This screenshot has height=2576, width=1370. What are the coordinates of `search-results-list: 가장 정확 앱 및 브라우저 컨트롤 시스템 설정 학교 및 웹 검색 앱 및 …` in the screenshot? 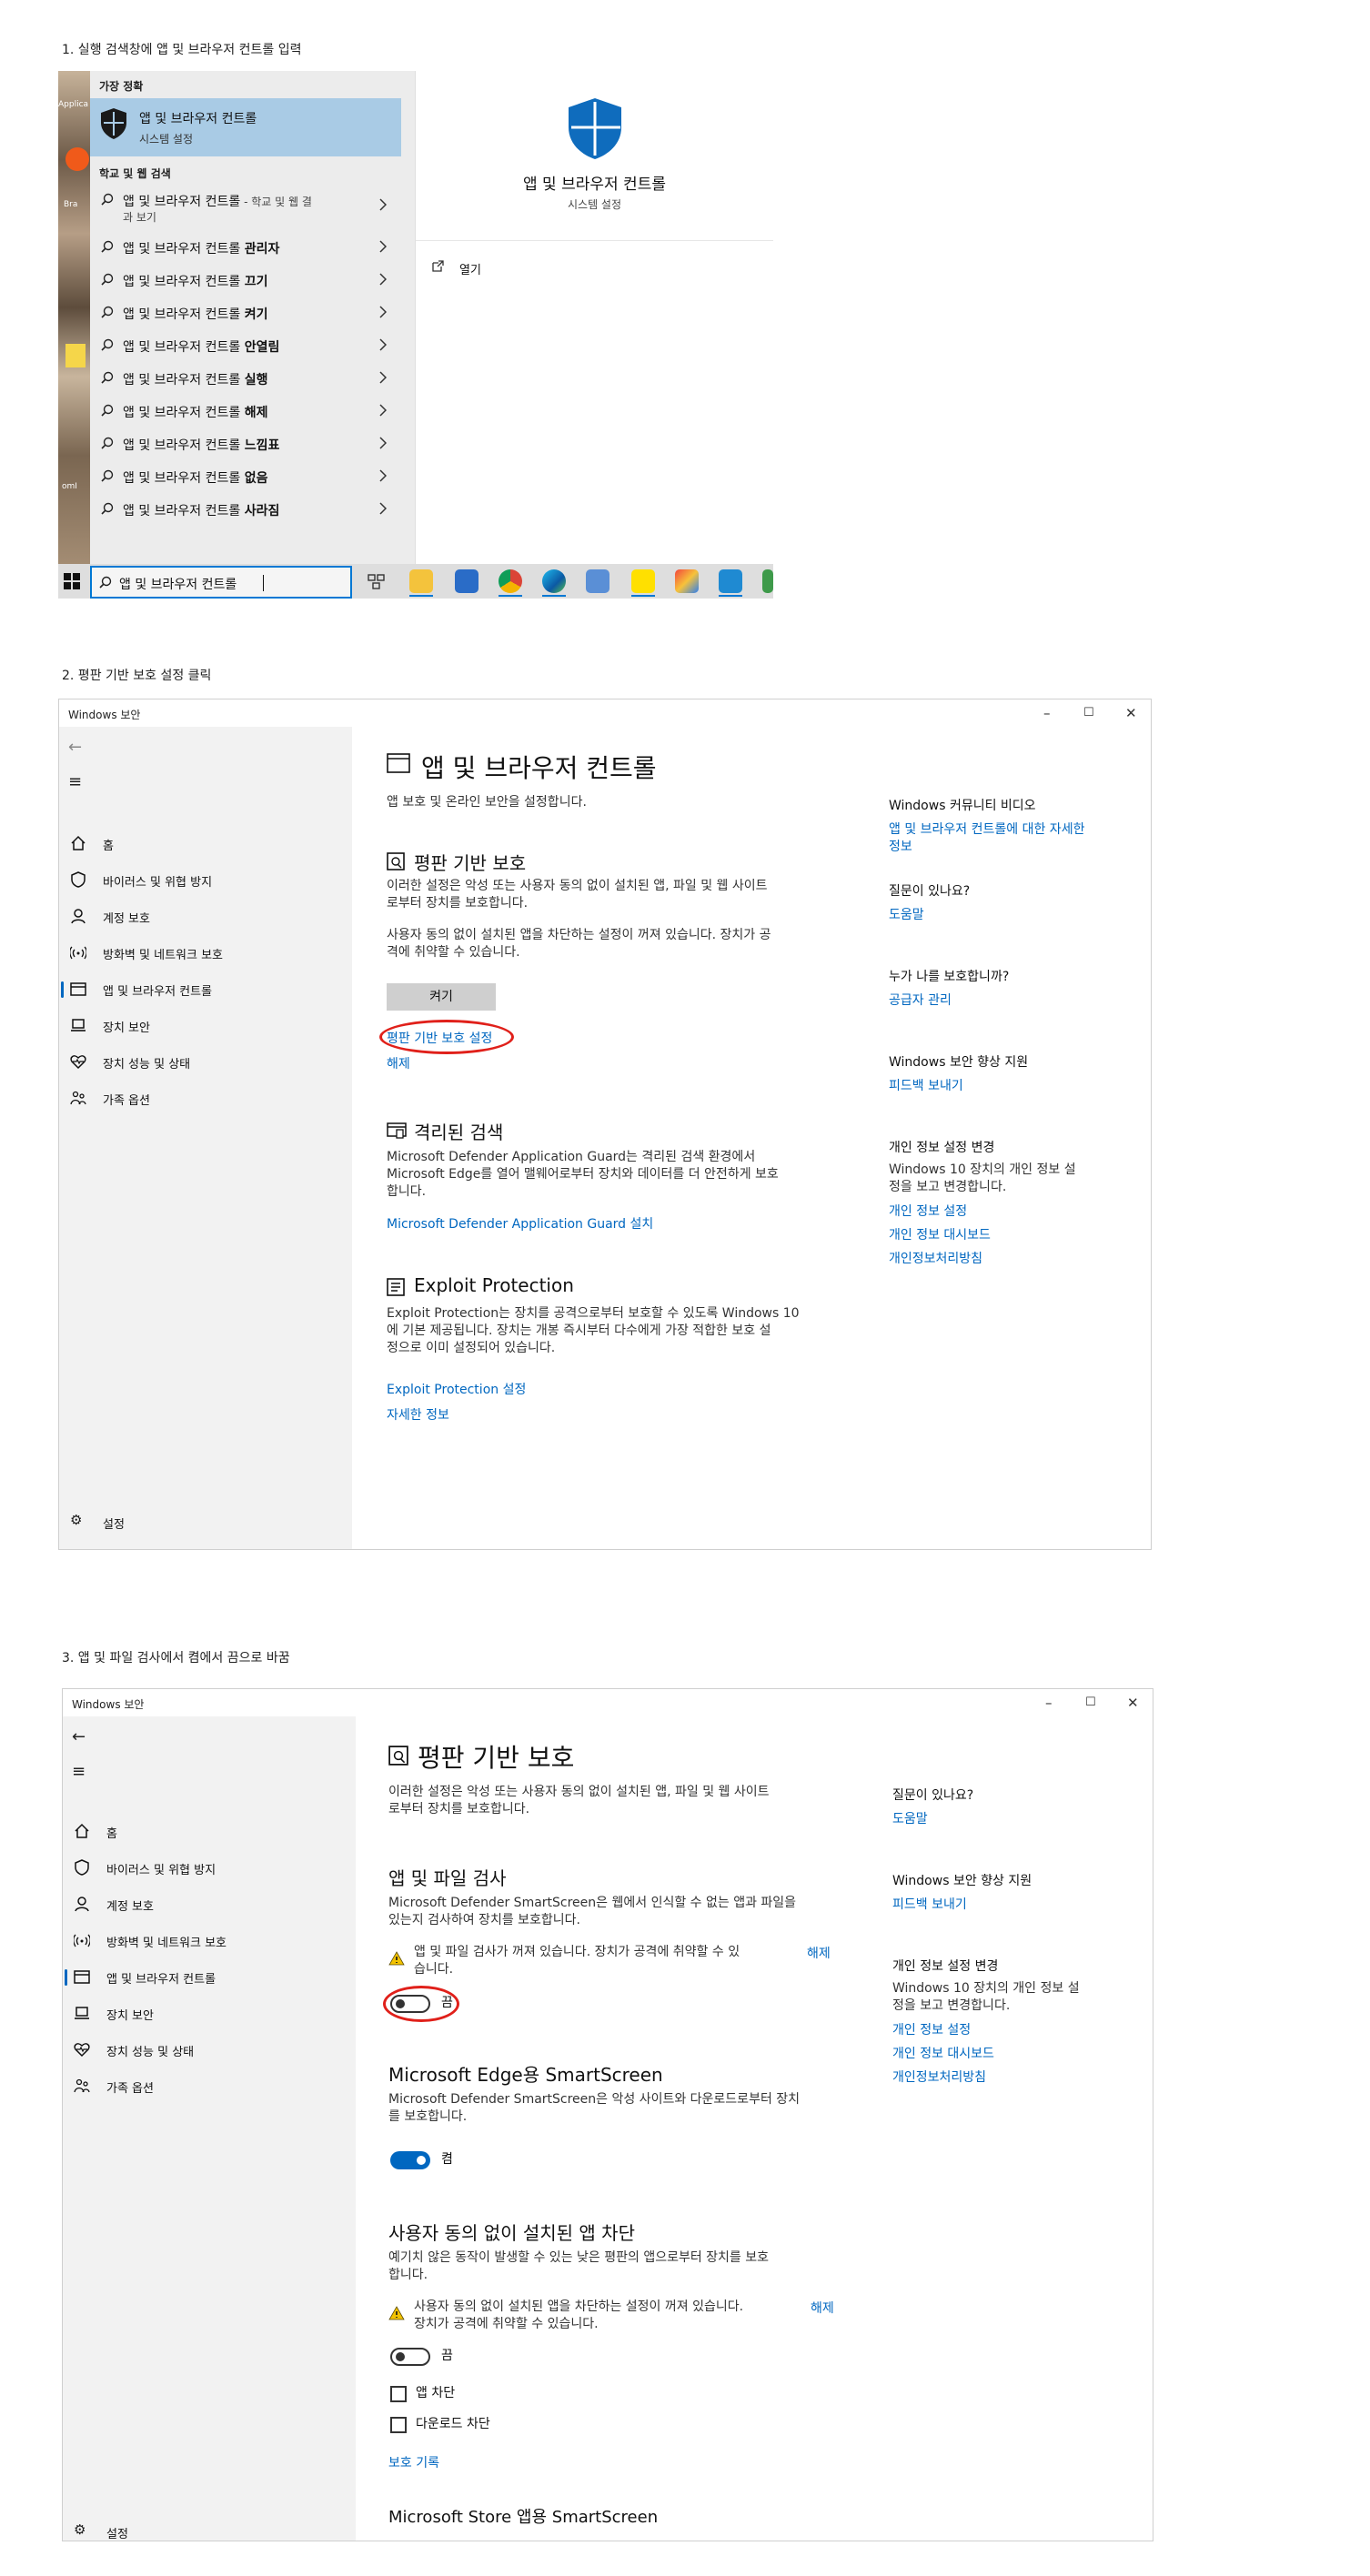 It's located at (253, 317).